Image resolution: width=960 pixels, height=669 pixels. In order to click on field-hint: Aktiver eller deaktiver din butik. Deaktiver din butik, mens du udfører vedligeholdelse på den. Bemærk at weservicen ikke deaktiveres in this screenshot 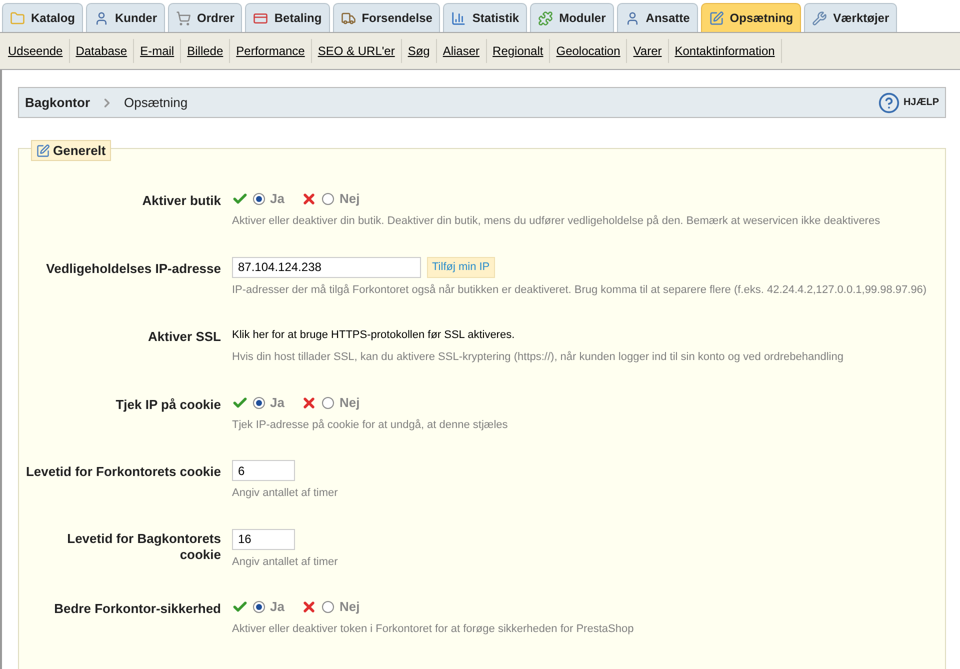, I will do `click(556, 221)`.